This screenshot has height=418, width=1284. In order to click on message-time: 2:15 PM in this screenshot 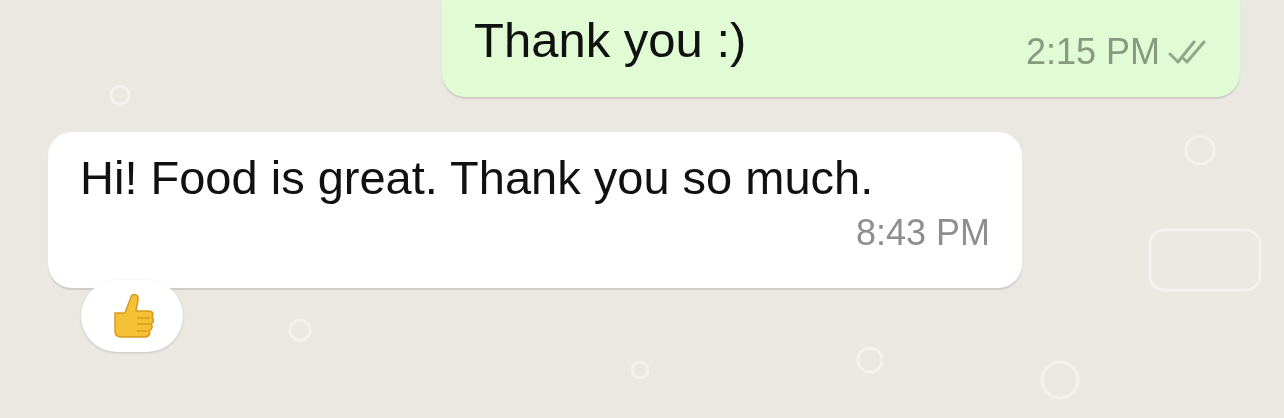, I will do `click(1092, 52)`.